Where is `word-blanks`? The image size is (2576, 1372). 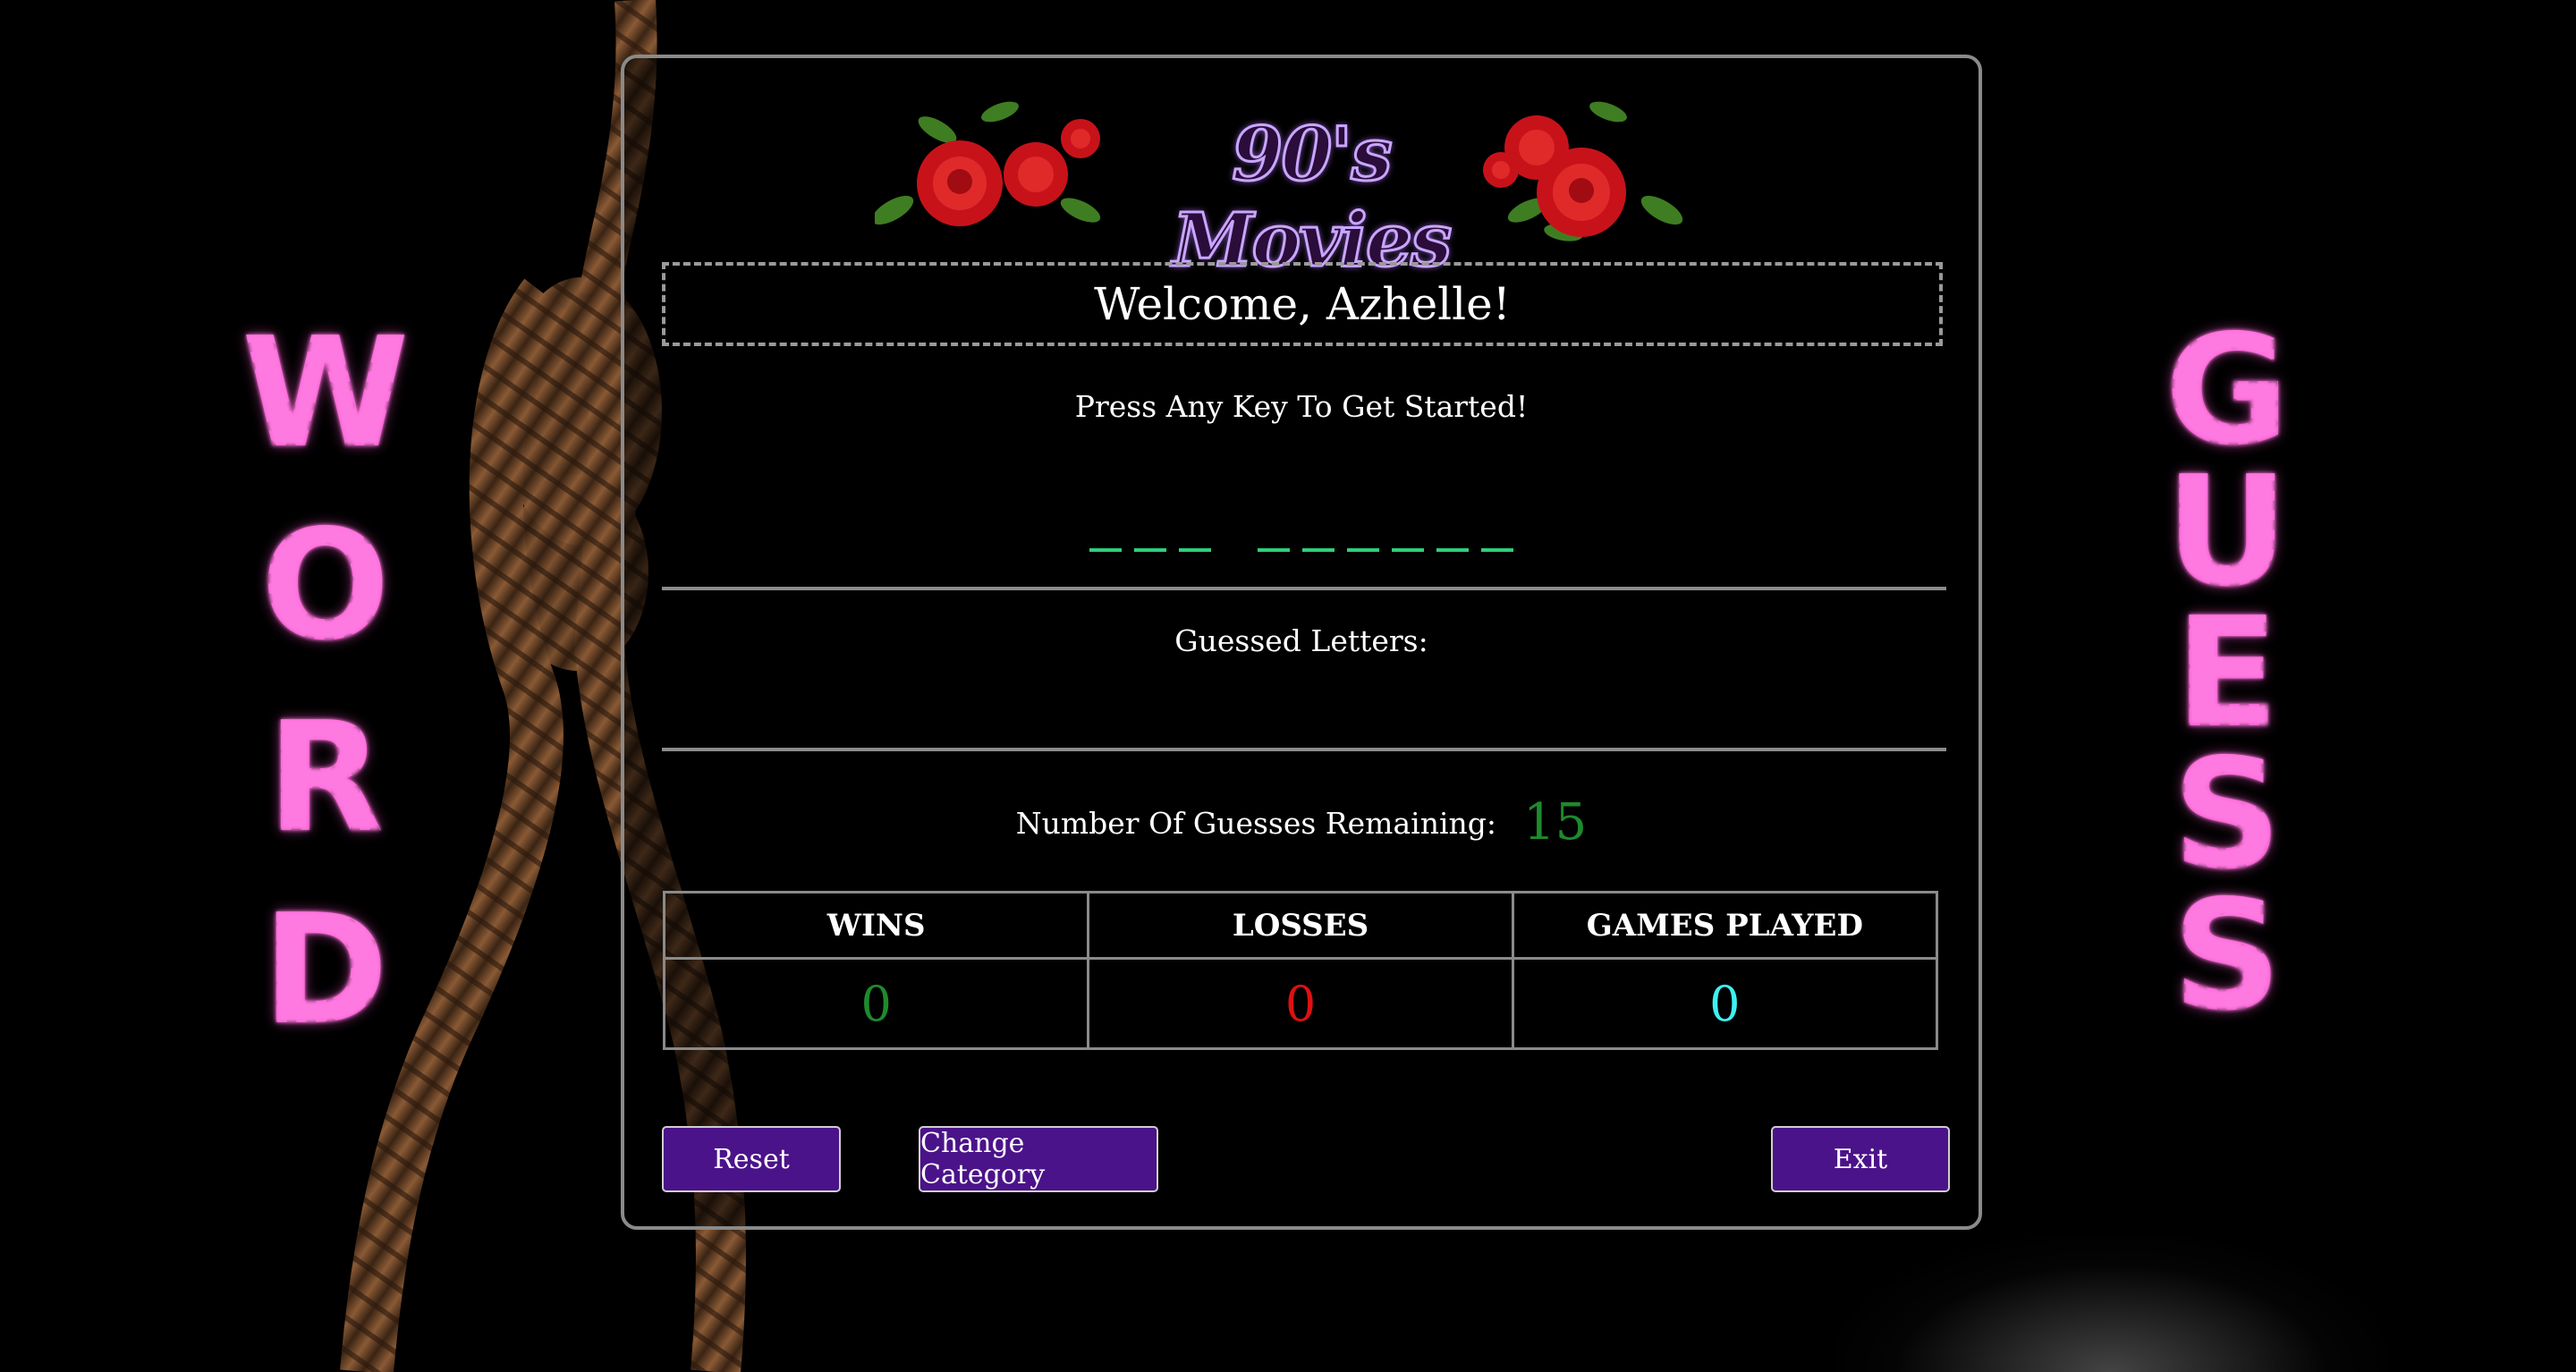 word-blanks is located at coordinates (1301, 550).